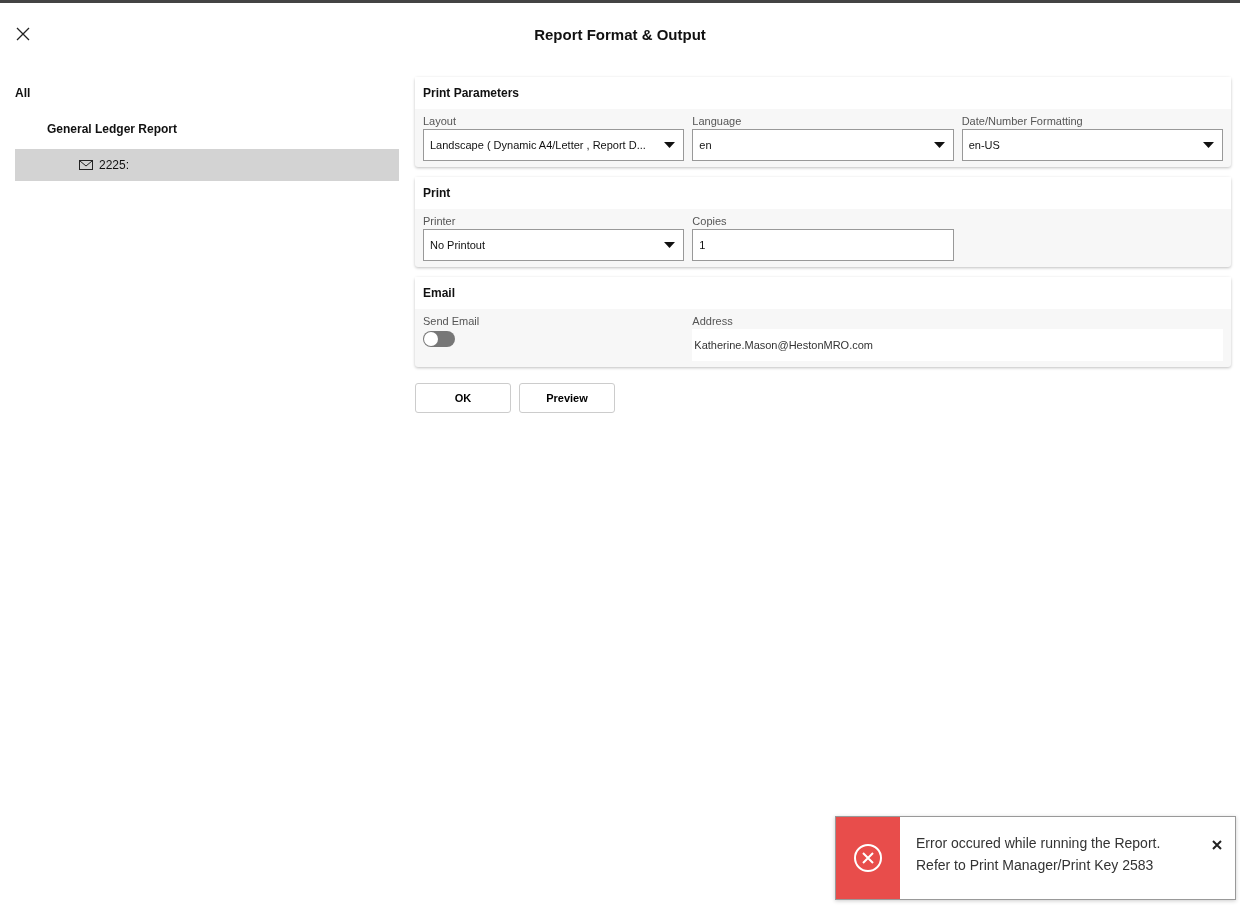 This screenshot has height=908, width=1240. Describe the element at coordinates (957, 345) in the screenshot. I see `input-field: Katherine.Mason@HestonMRO.com` at that location.